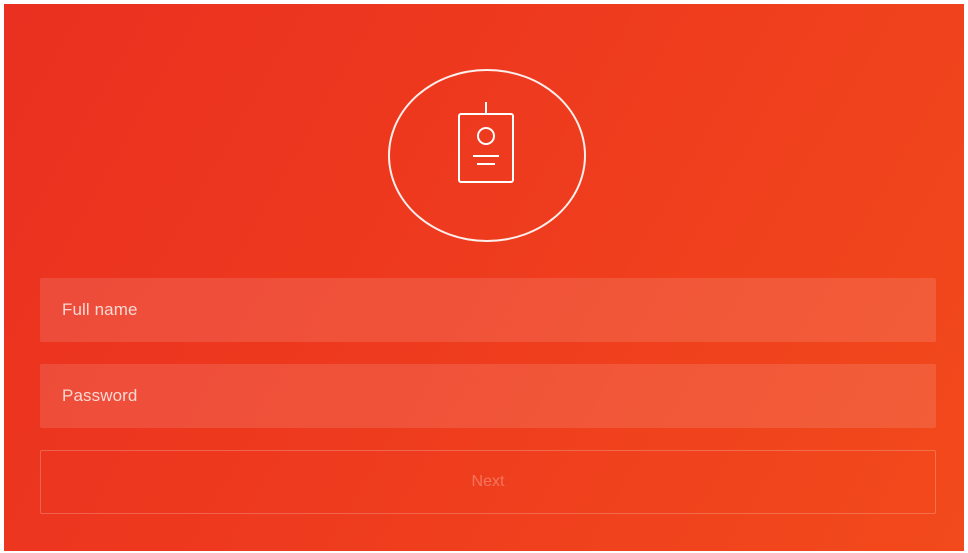 This screenshot has width=968, height=553. I want to click on next-button: Next, so click(488, 482).